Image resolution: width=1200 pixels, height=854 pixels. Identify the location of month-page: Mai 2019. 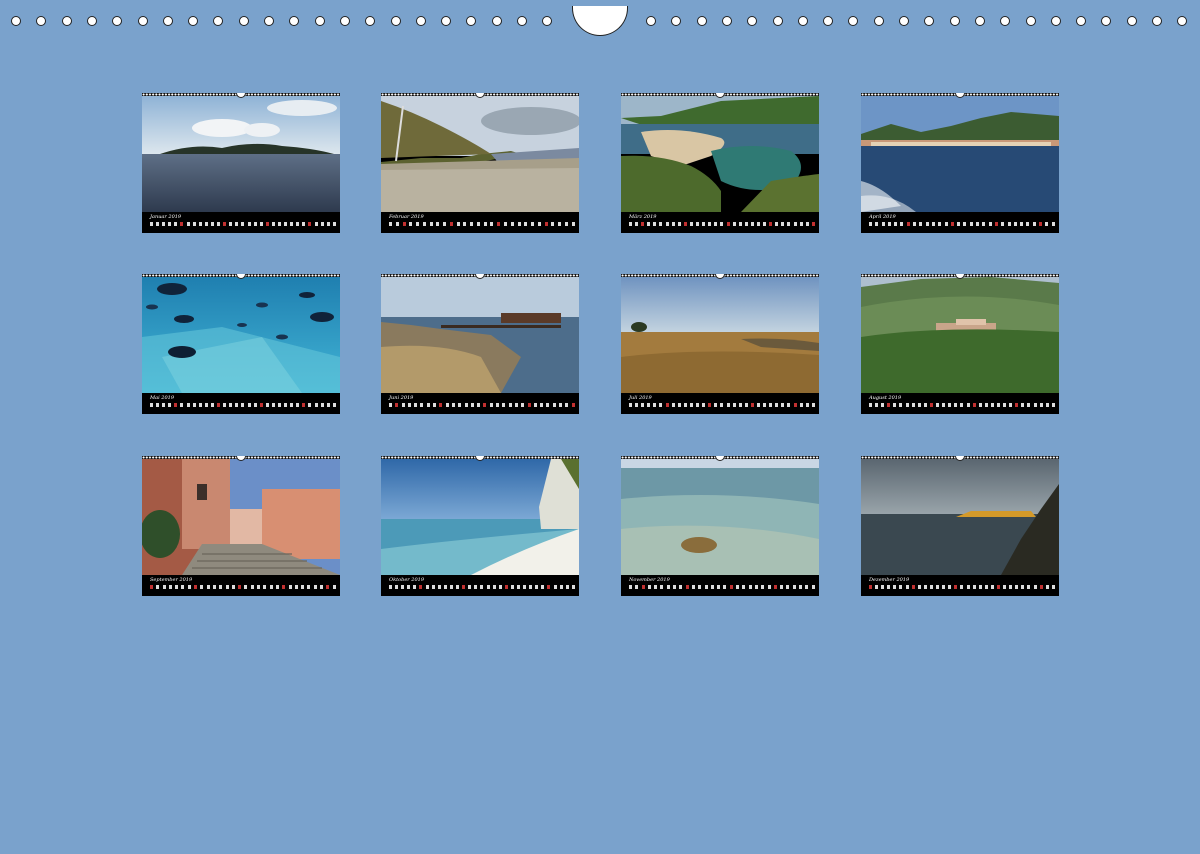
(241, 344).